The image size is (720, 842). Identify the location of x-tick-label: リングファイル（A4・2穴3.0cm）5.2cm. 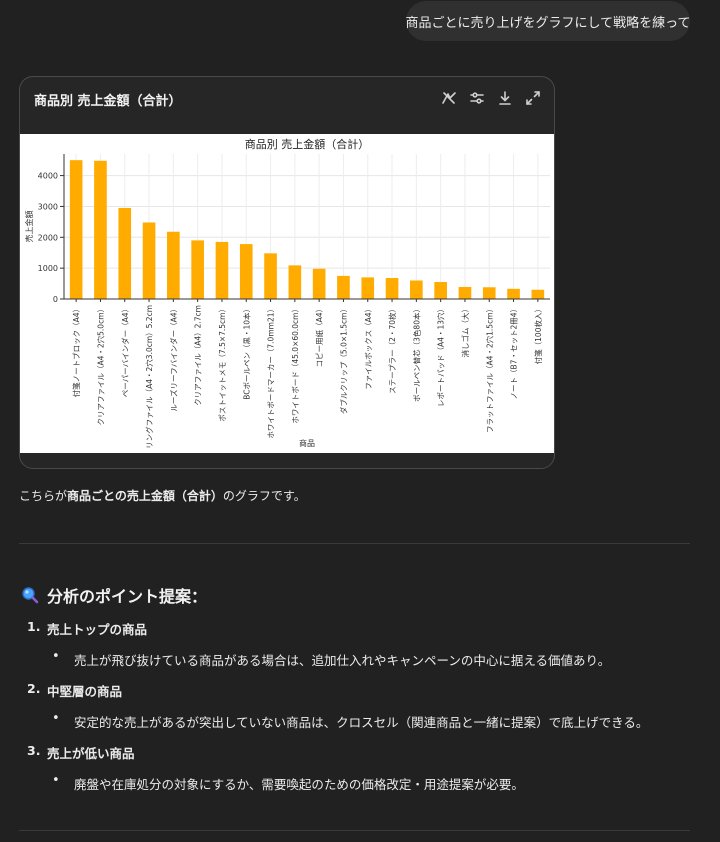
(149, 377).